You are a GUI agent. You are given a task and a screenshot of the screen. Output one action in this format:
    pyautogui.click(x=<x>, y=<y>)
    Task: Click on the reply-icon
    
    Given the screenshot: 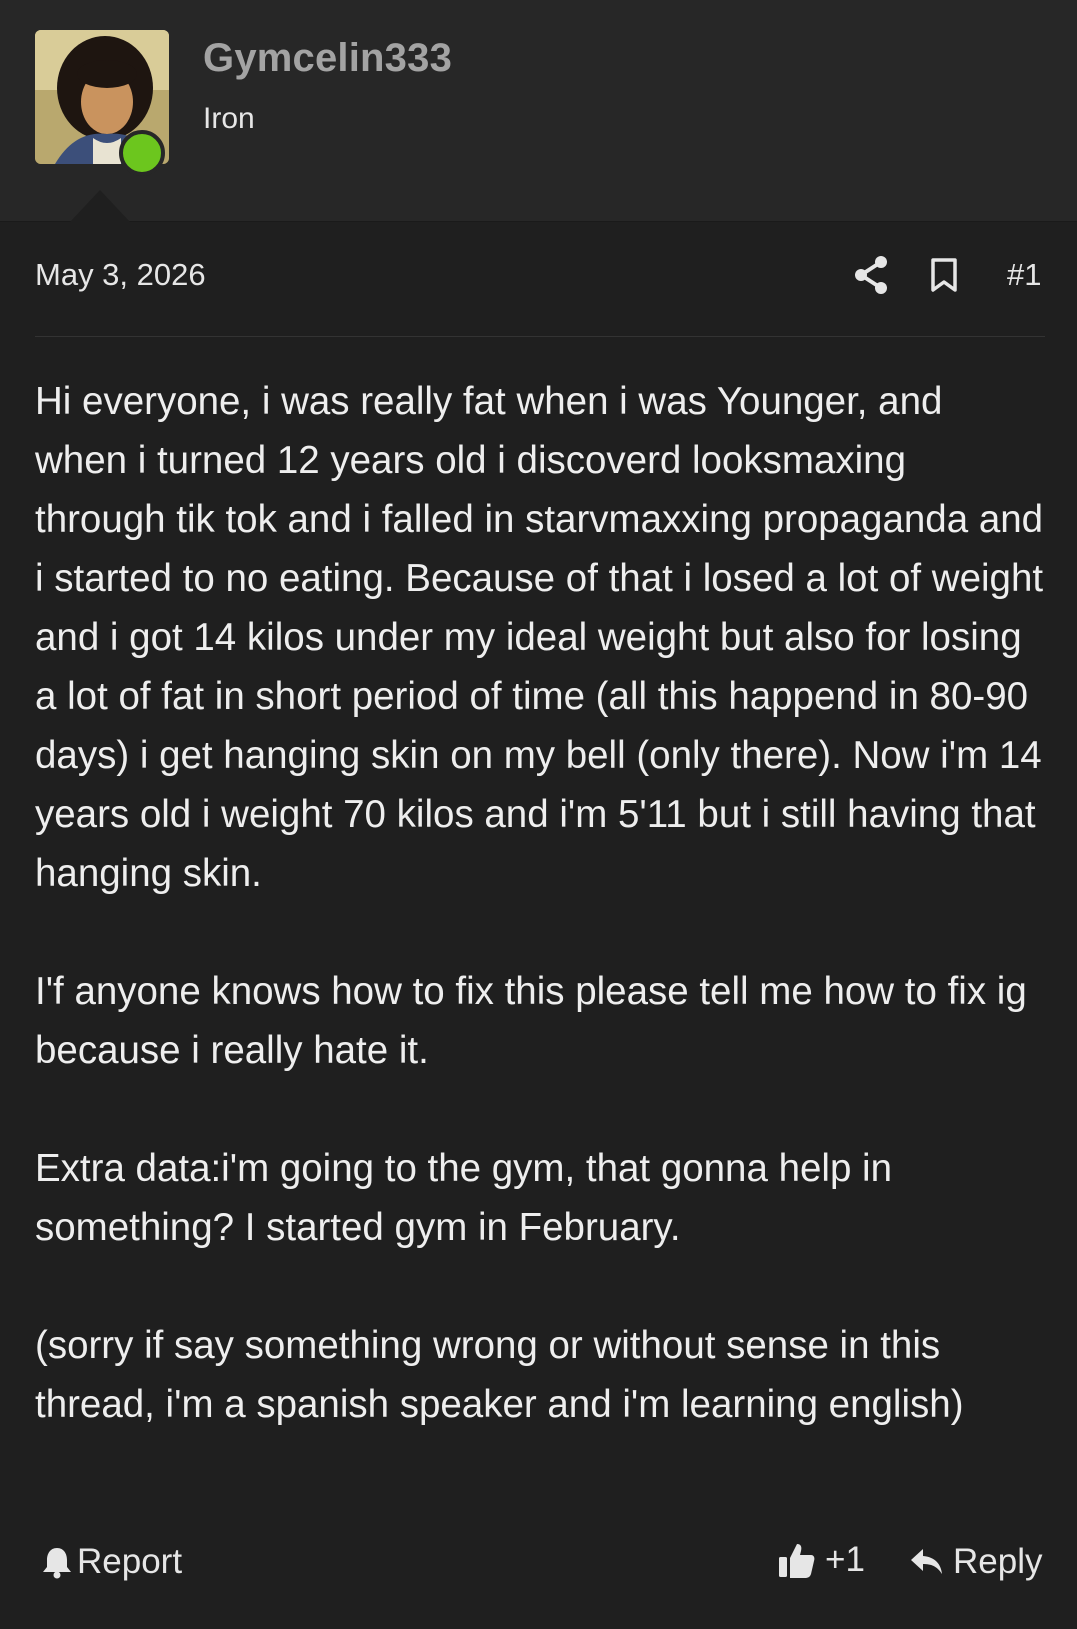 What is the action you would take?
    pyautogui.click(x=926, y=1561)
    